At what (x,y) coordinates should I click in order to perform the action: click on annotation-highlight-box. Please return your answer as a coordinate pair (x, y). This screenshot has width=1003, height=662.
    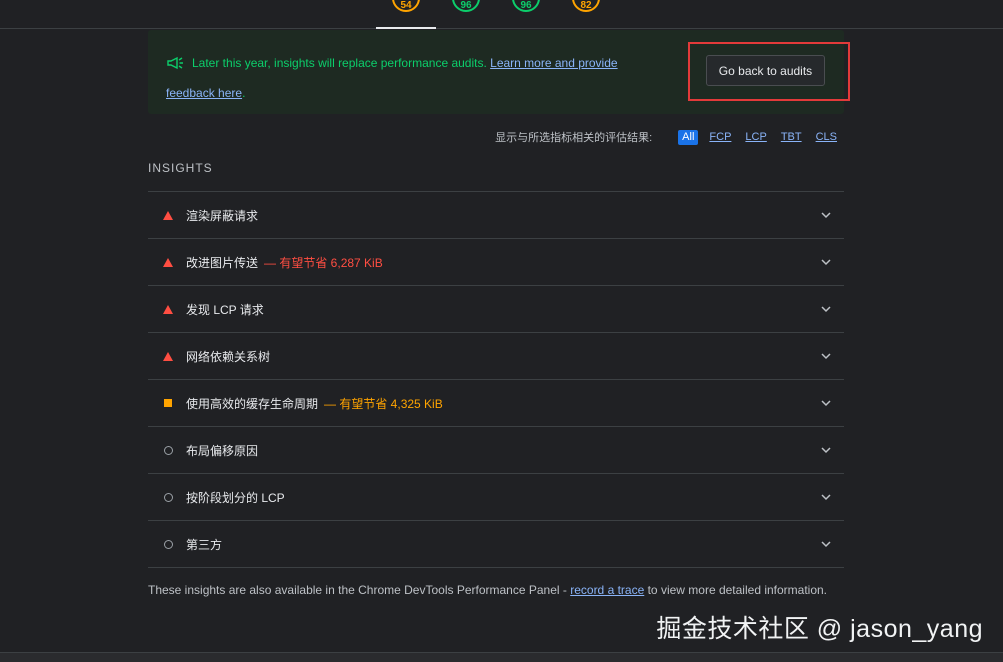
    Looking at the image, I should click on (769, 71).